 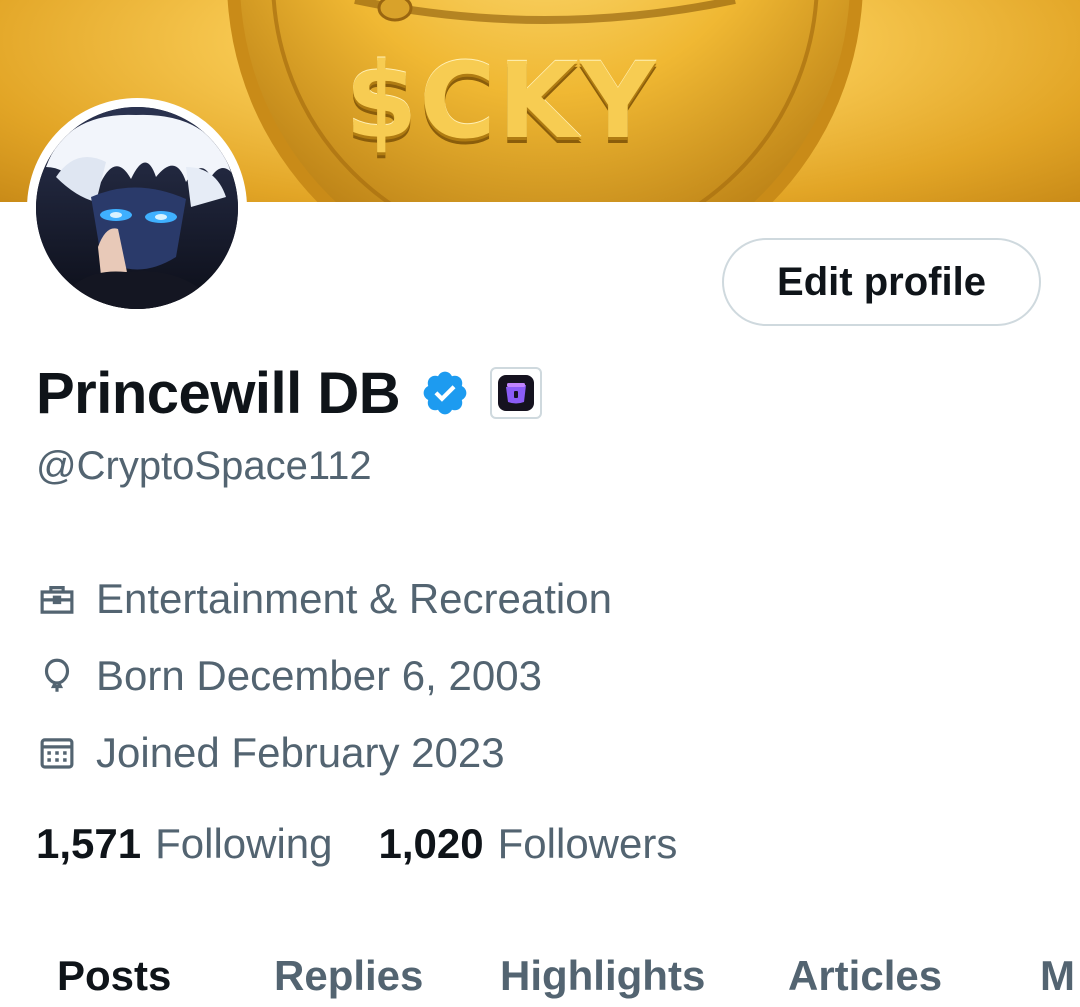 What do you see at coordinates (243, 844) in the screenshot?
I see `following-label: Following` at bounding box center [243, 844].